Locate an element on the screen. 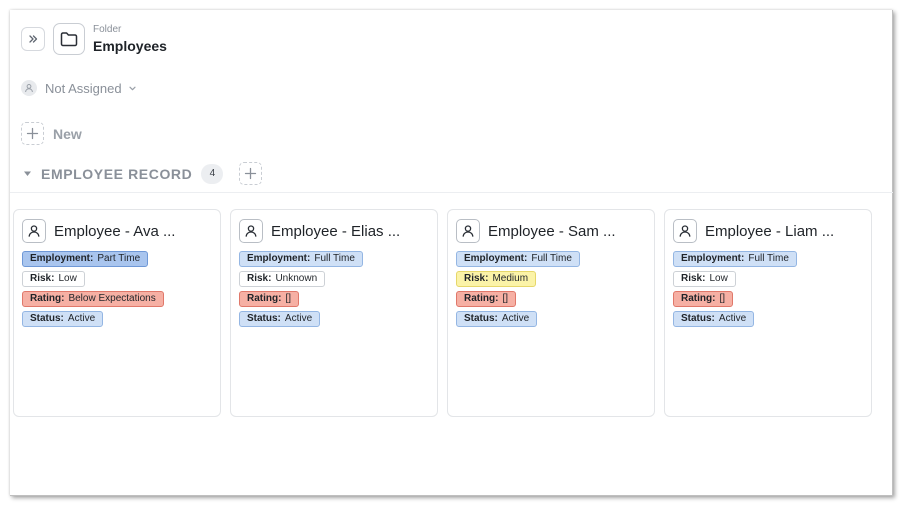 Image resolution: width=904 pixels, height=506 pixels. risk-tag: Risk: Unknown is located at coordinates (282, 279).